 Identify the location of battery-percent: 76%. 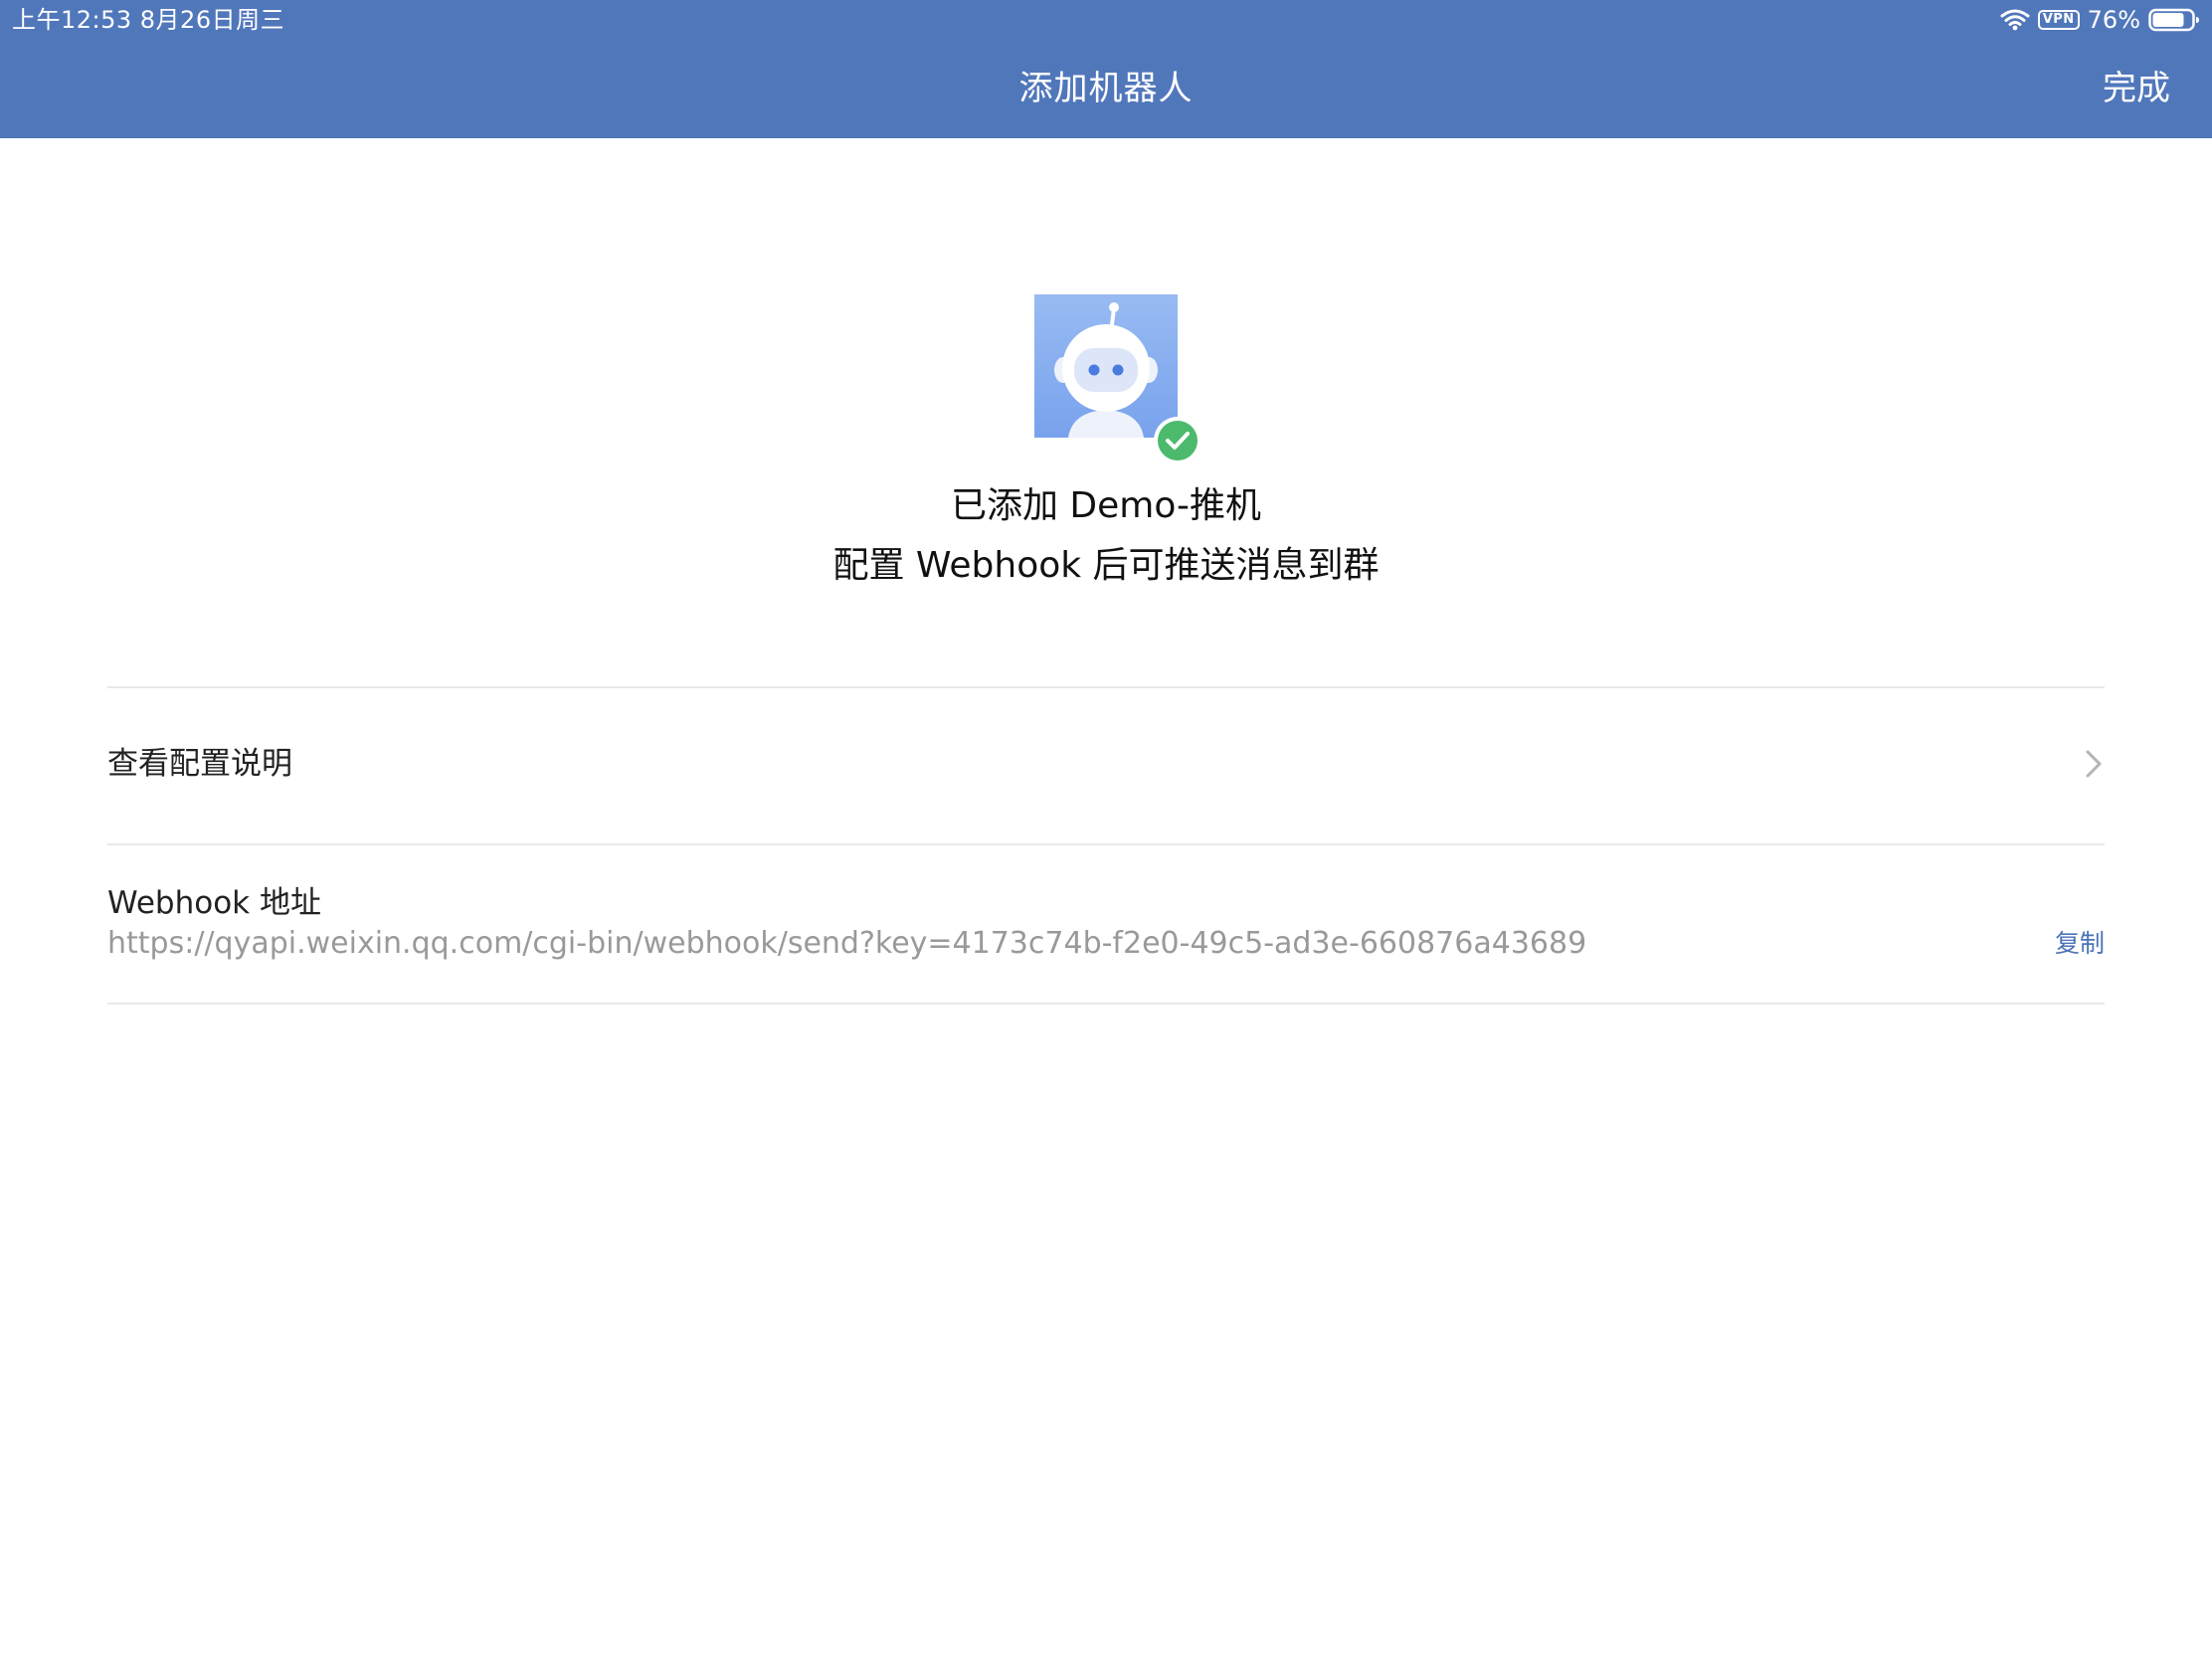
(2113, 20).